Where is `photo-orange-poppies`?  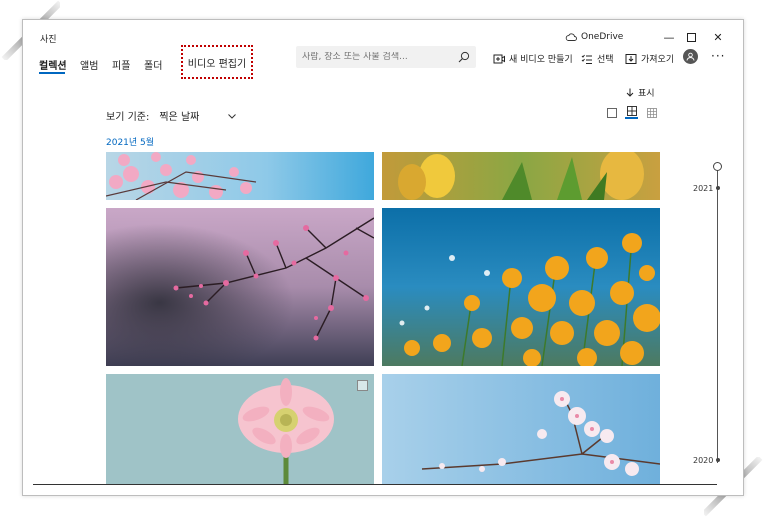
photo-orange-poppies is located at coordinates (521, 287).